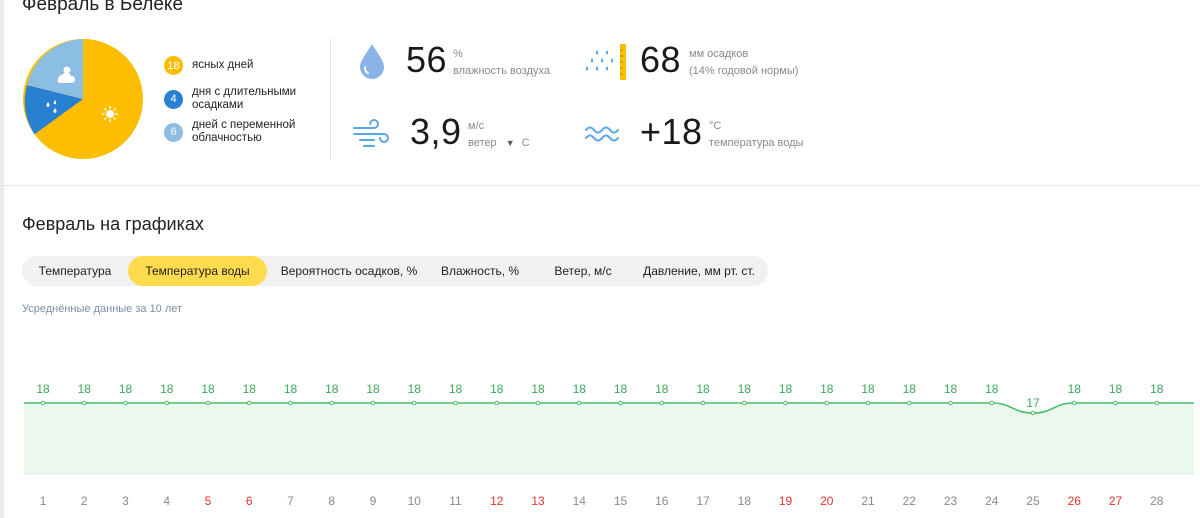 This screenshot has width=1200, height=518. What do you see at coordinates (868, 501) in the screenshot?
I see `x-tick-label: 21` at bounding box center [868, 501].